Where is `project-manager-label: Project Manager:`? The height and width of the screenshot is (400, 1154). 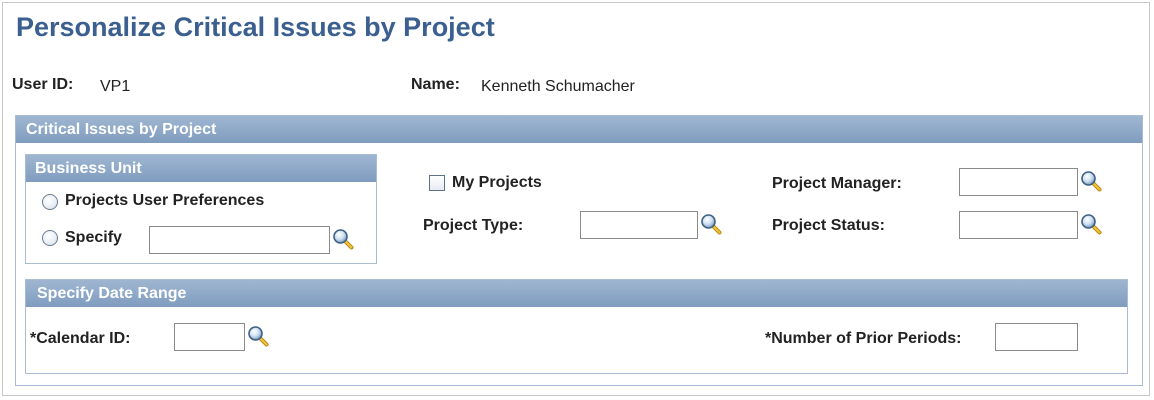
project-manager-label: Project Manager: is located at coordinates (837, 183).